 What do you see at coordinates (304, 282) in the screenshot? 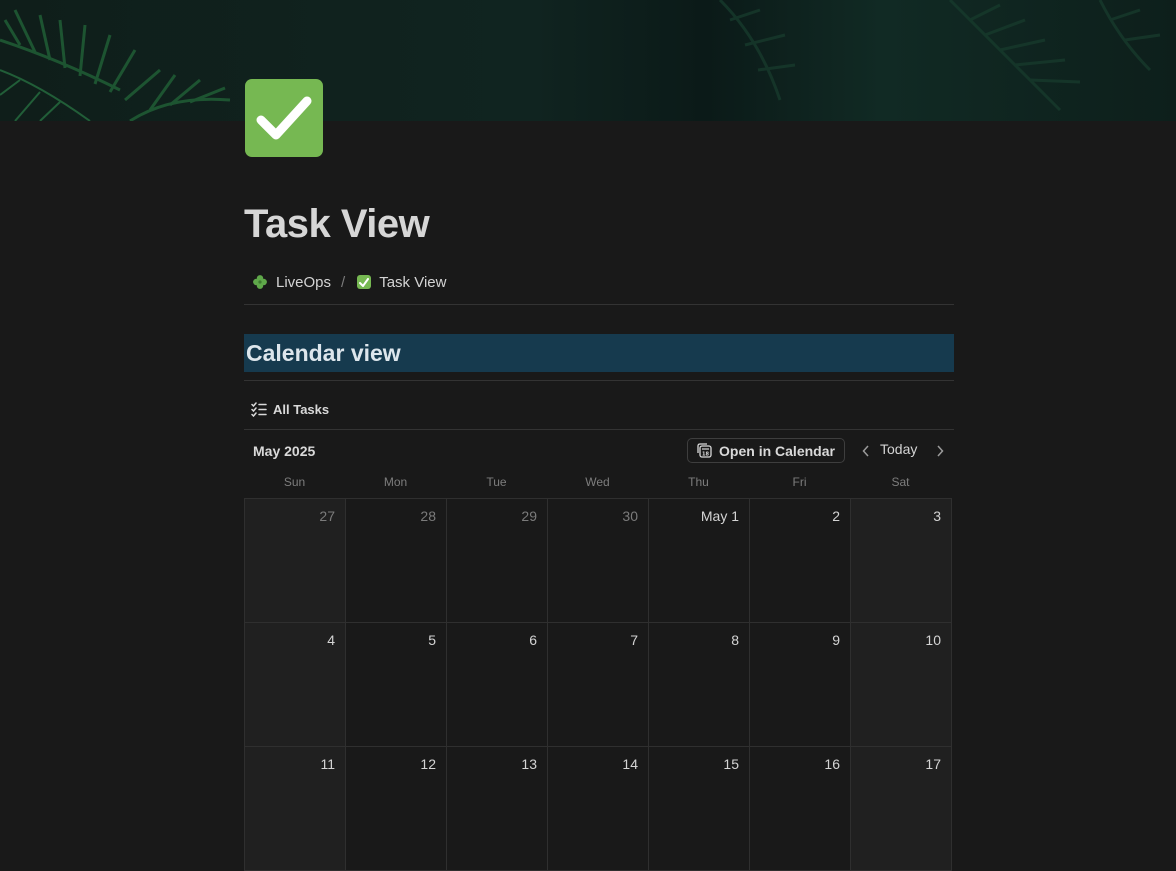
I see `breadcrumb-label: LiveOps` at bounding box center [304, 282].